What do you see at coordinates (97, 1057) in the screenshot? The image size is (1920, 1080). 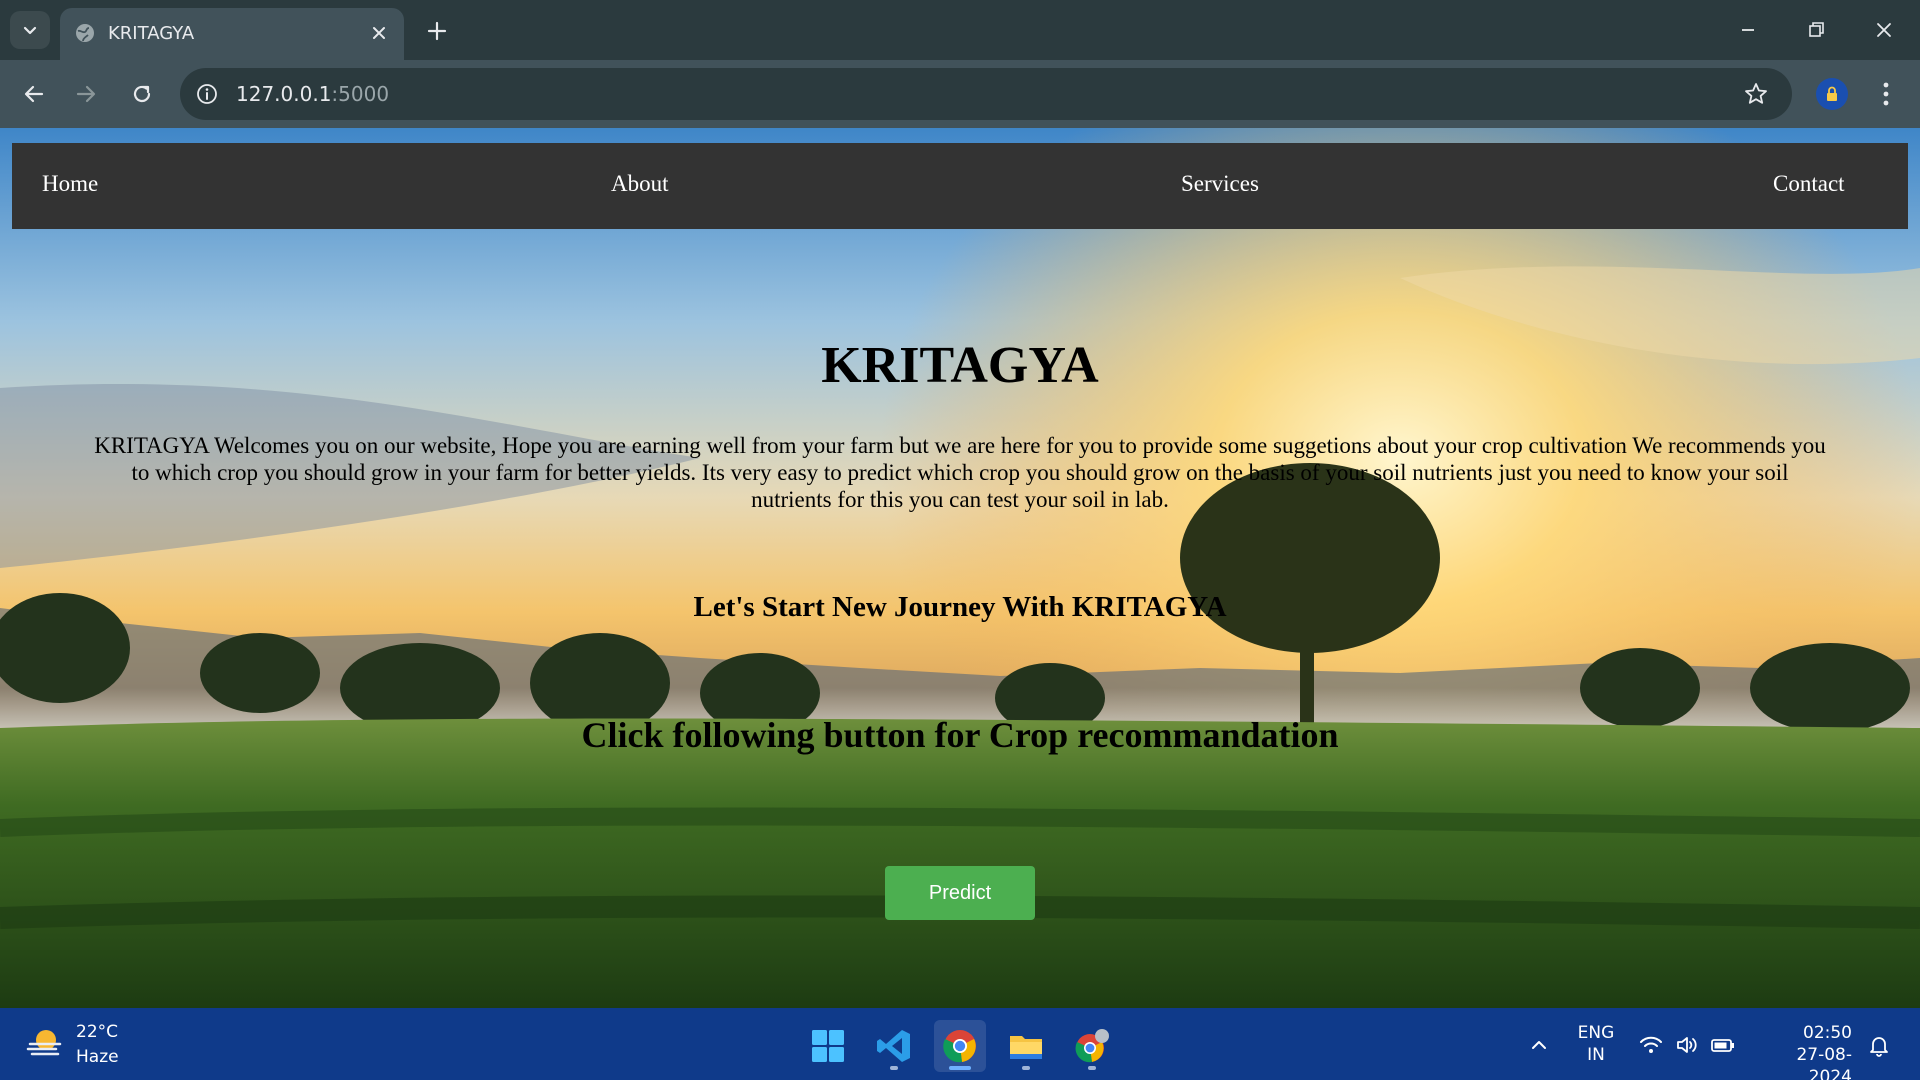 I see `weather-condition: Haze` at bounding box center [97, 1057].